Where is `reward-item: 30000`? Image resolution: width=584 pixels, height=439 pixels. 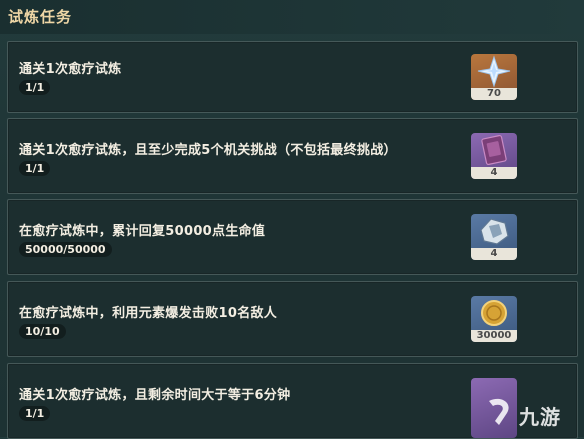 reward-item: 30000 is located at coordinates (494, 319).